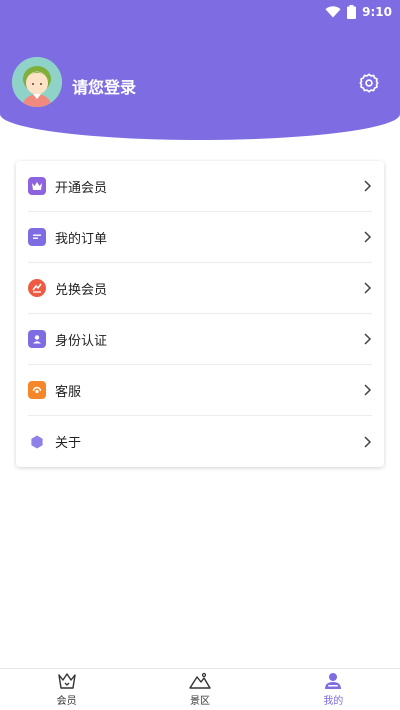 The width and height of the screenshot is (400, 710). What do you see at coordinates (66, 689) in the screenshot?
I see `nav-item-membership: 会员` at bounding box center [66, 689].